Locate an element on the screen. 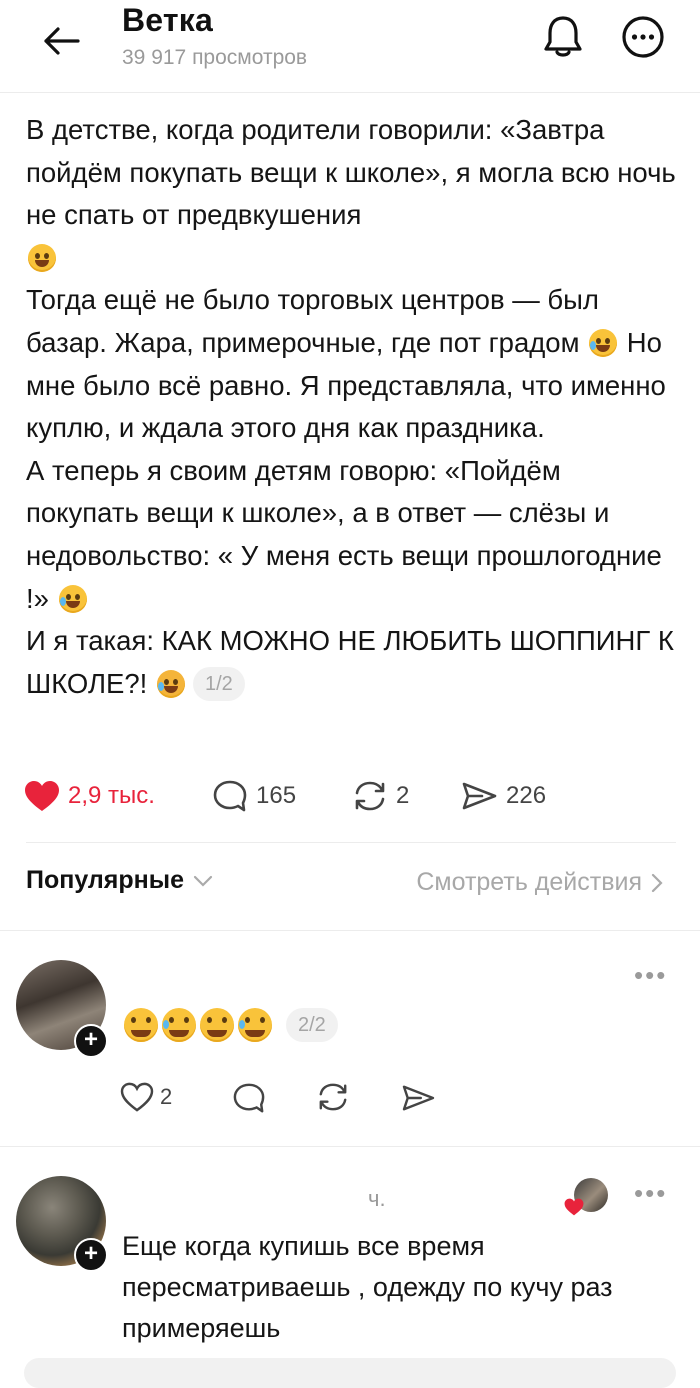  comment-share-button is located at coordinates (418, 1098).